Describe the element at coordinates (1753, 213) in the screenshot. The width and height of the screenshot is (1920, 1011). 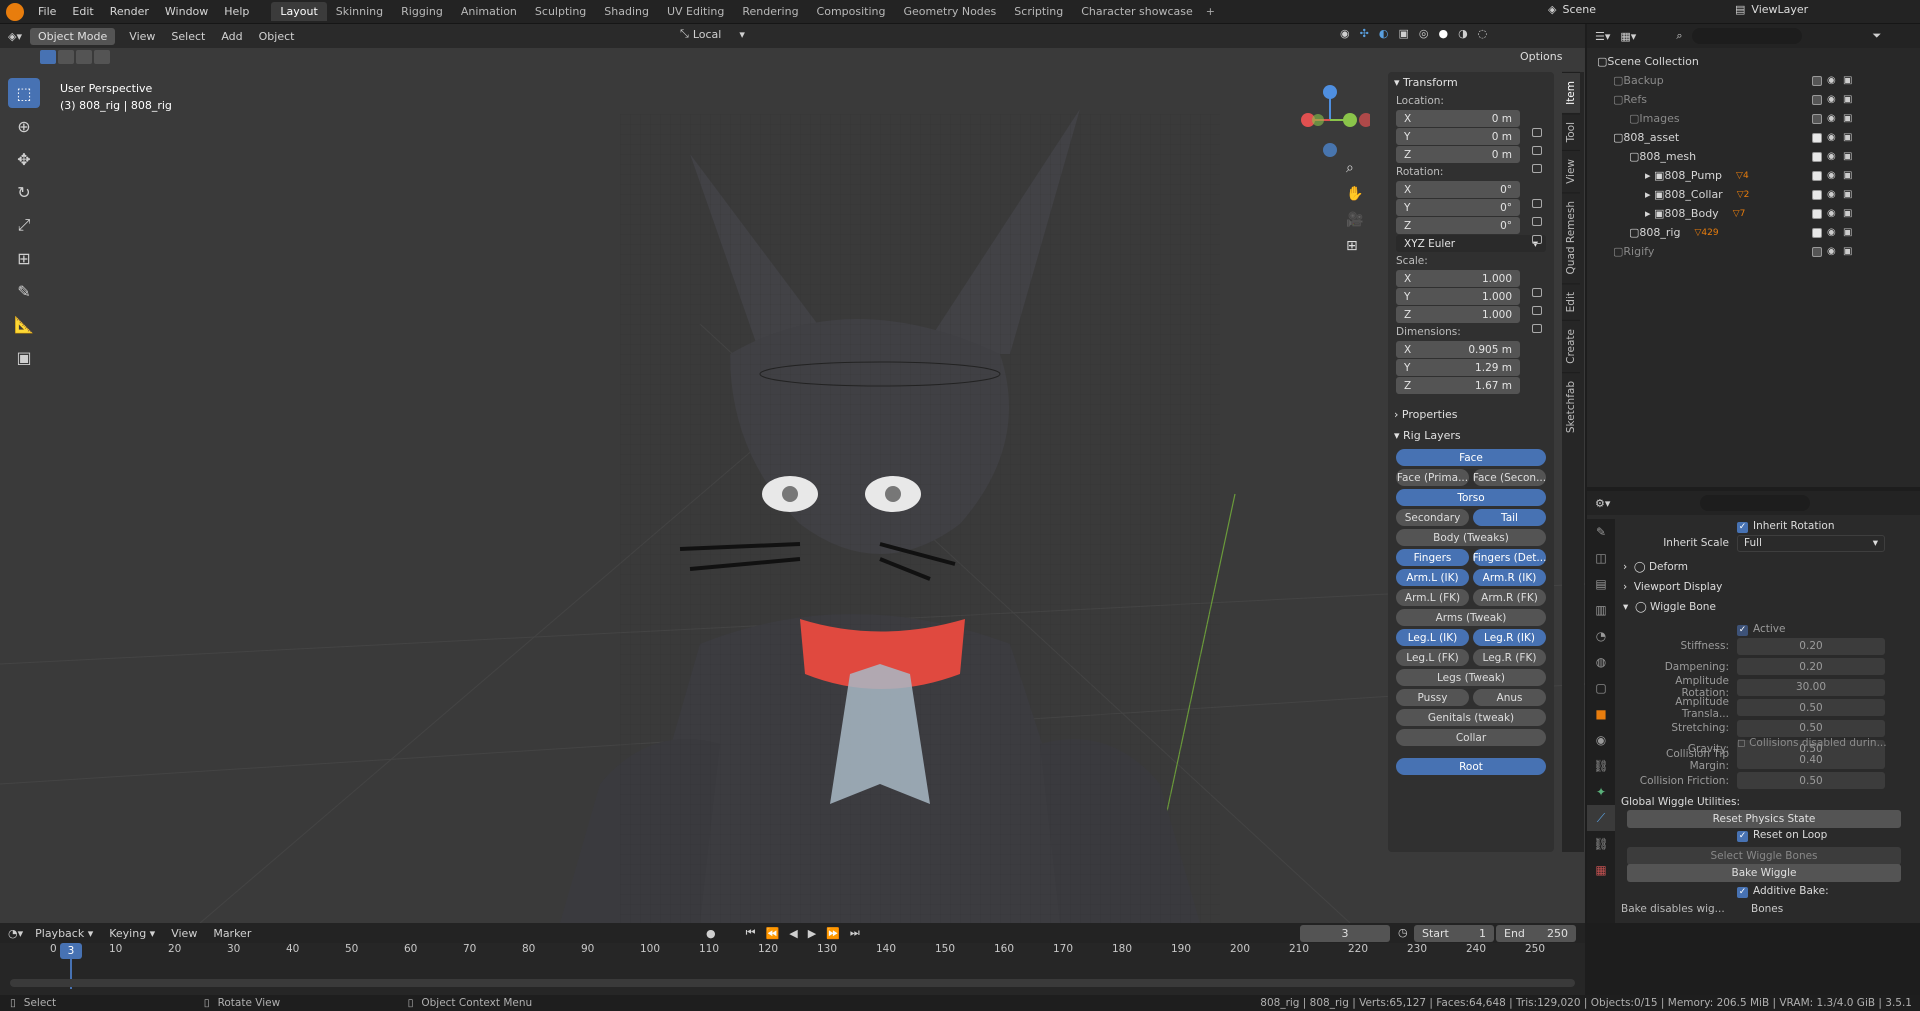
I see `outliner-item: ▸ ▣ 808_Body ▽7 ◉ ▣` at that location.